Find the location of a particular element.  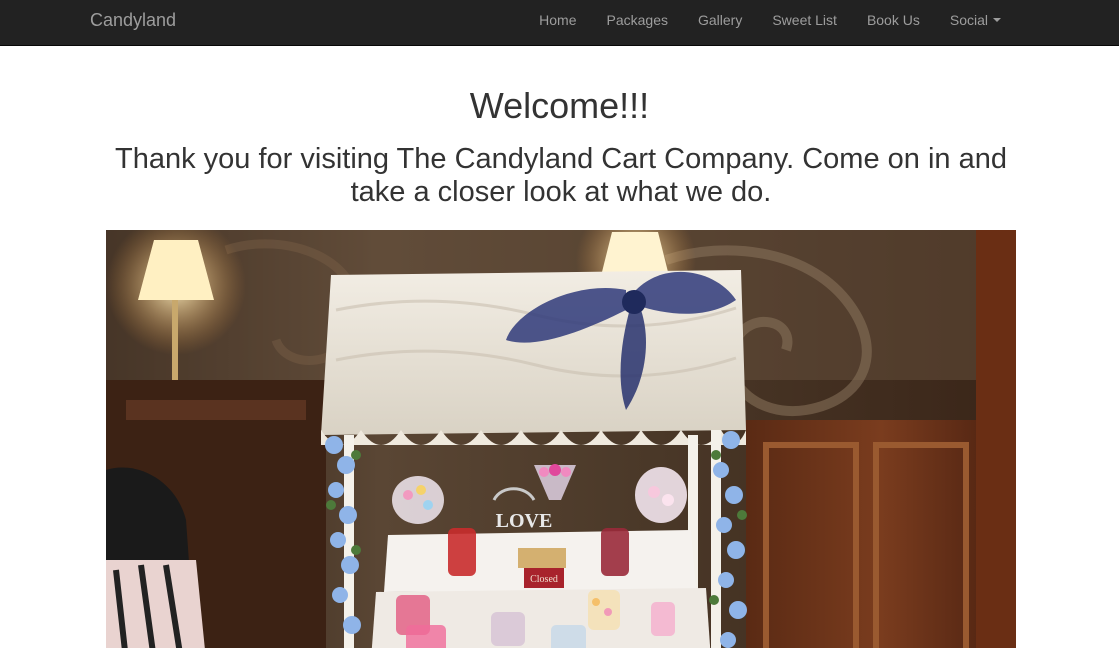

love-sign-text: LOVE is located at coordinates (524, 521).